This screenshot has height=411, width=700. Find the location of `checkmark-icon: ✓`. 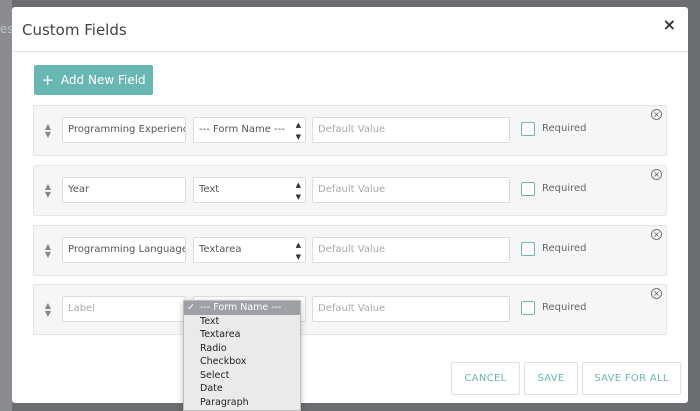

checkmark-icon: ✓ is located at coordinates (191, 307).